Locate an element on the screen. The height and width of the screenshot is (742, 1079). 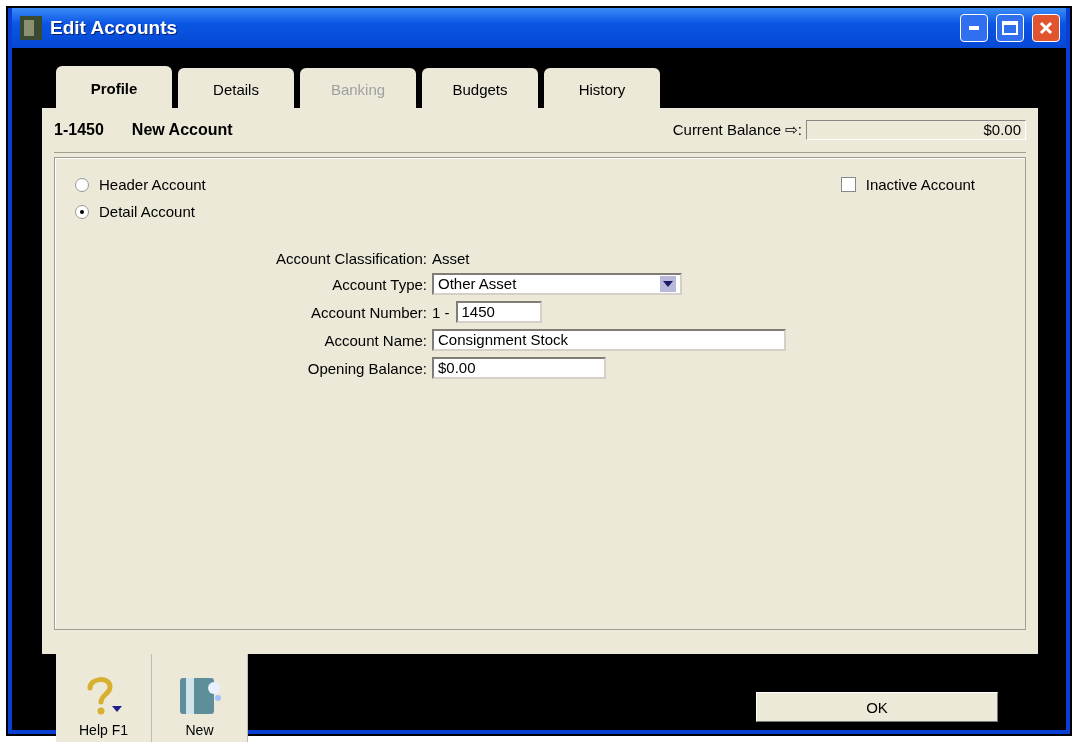
opening-balance-field: $0.00 is located at coordinates (519, 368).